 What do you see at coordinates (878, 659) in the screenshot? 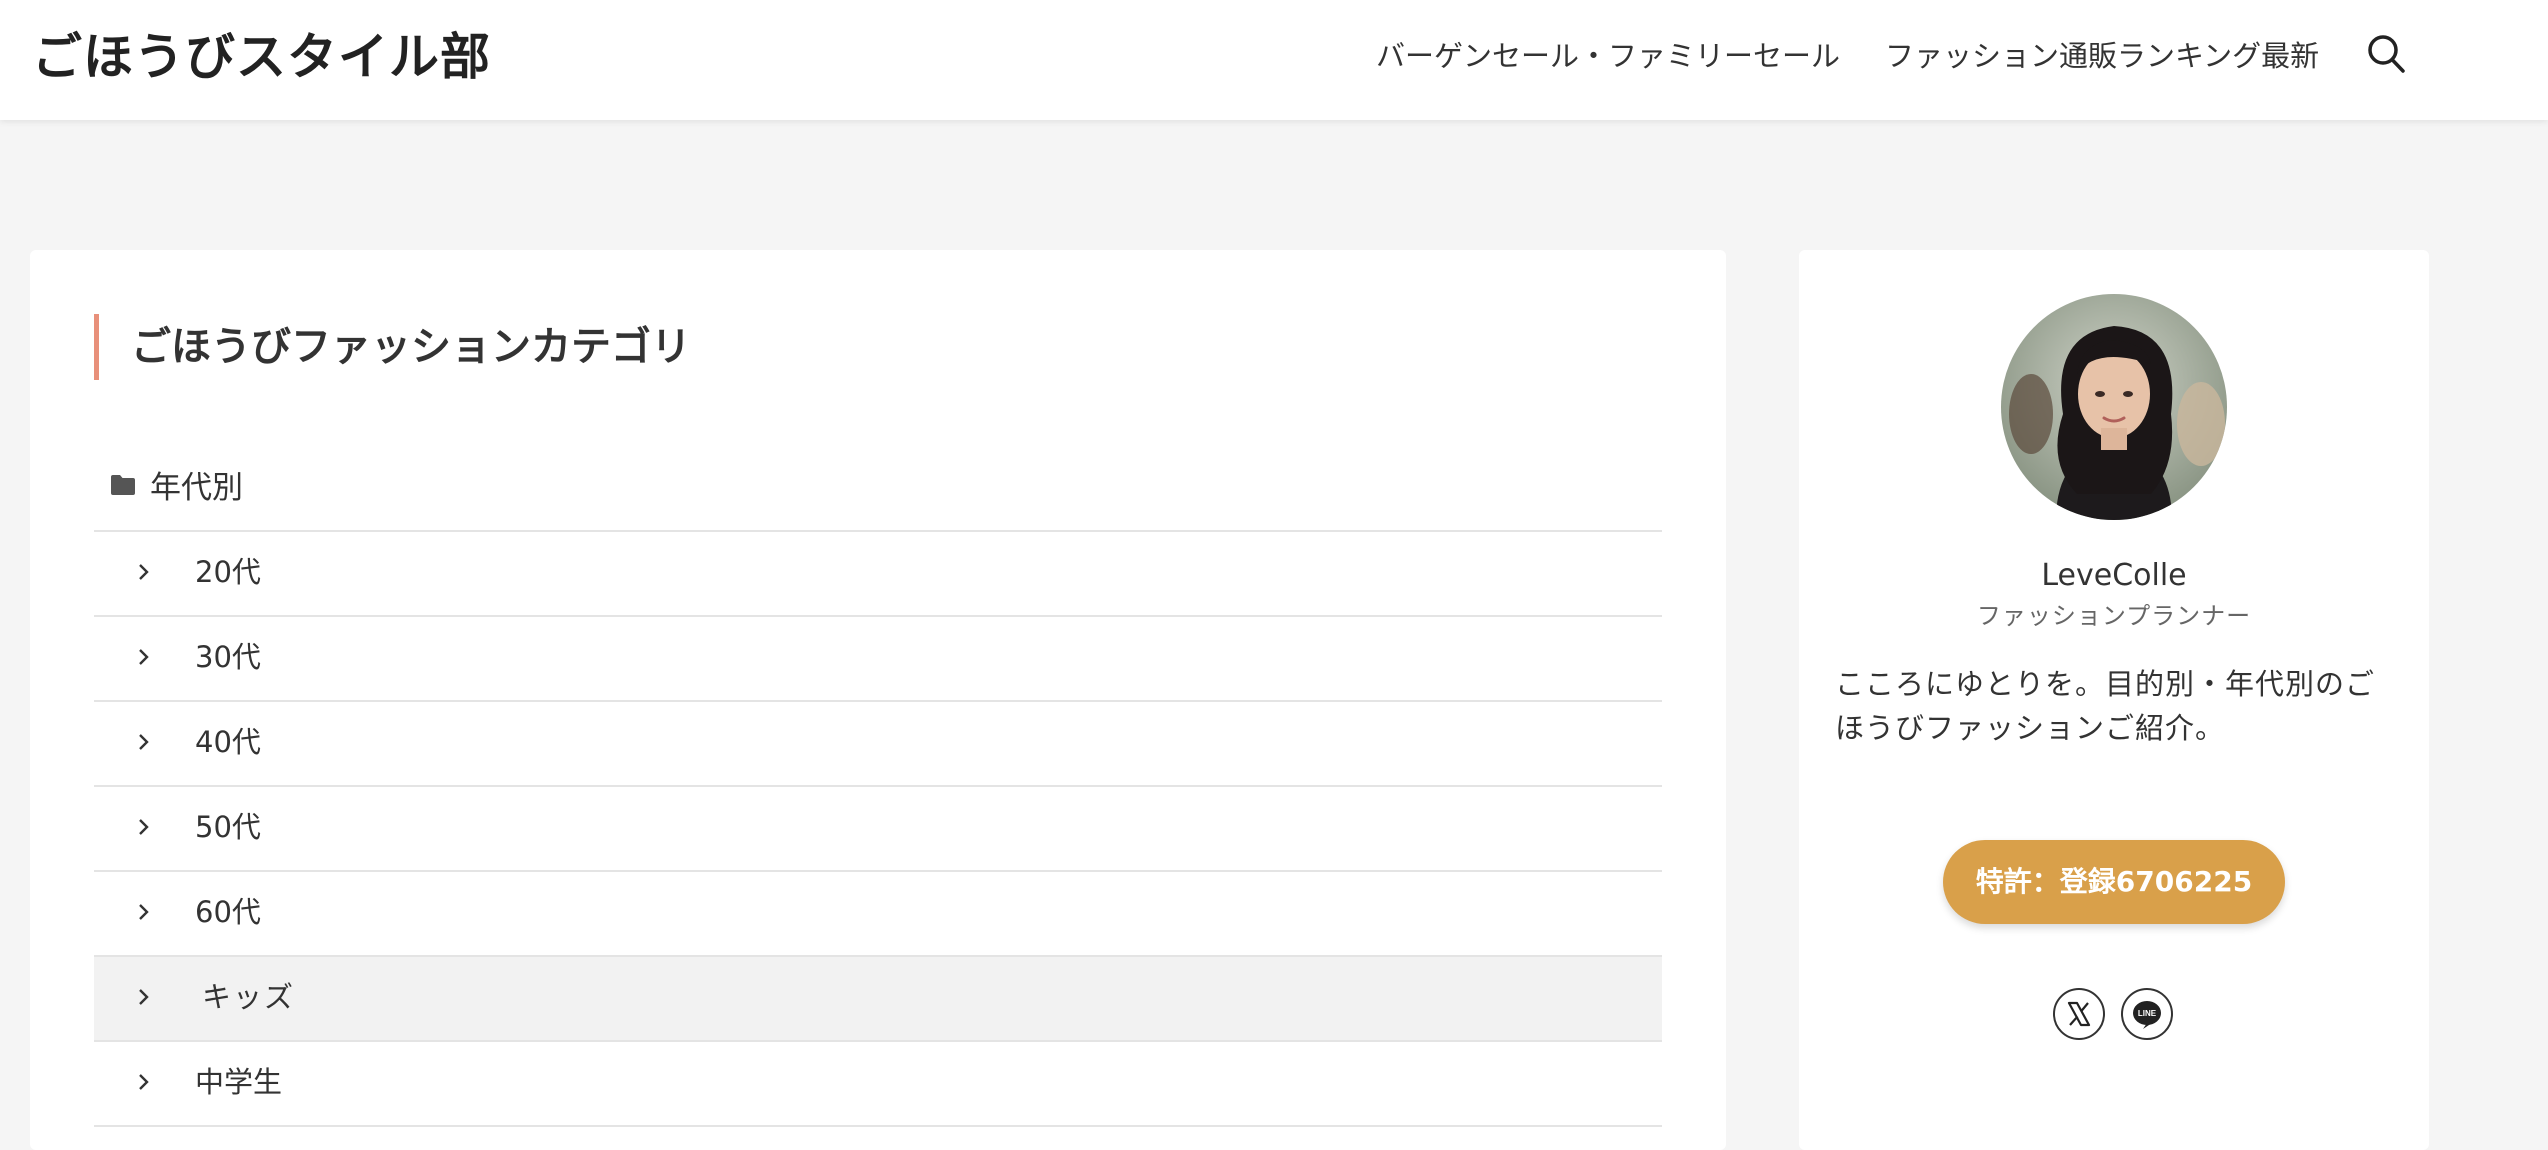
I see `category-item-30s: 30代` at bounding box center [878, 659].